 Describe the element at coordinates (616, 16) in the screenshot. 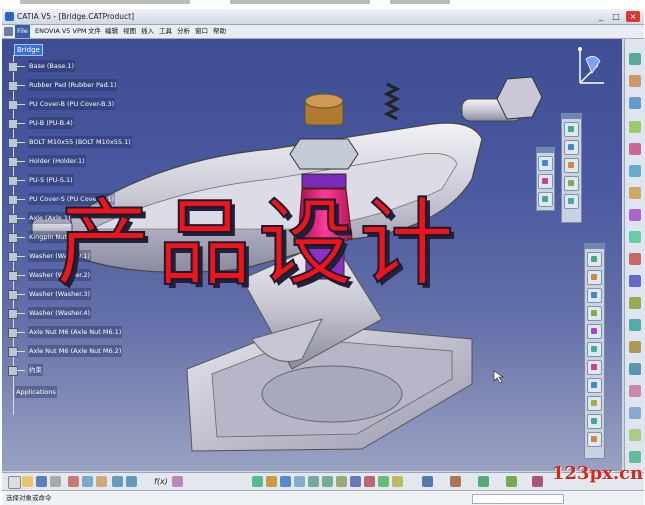

I see `maximize-button: □` at that location.